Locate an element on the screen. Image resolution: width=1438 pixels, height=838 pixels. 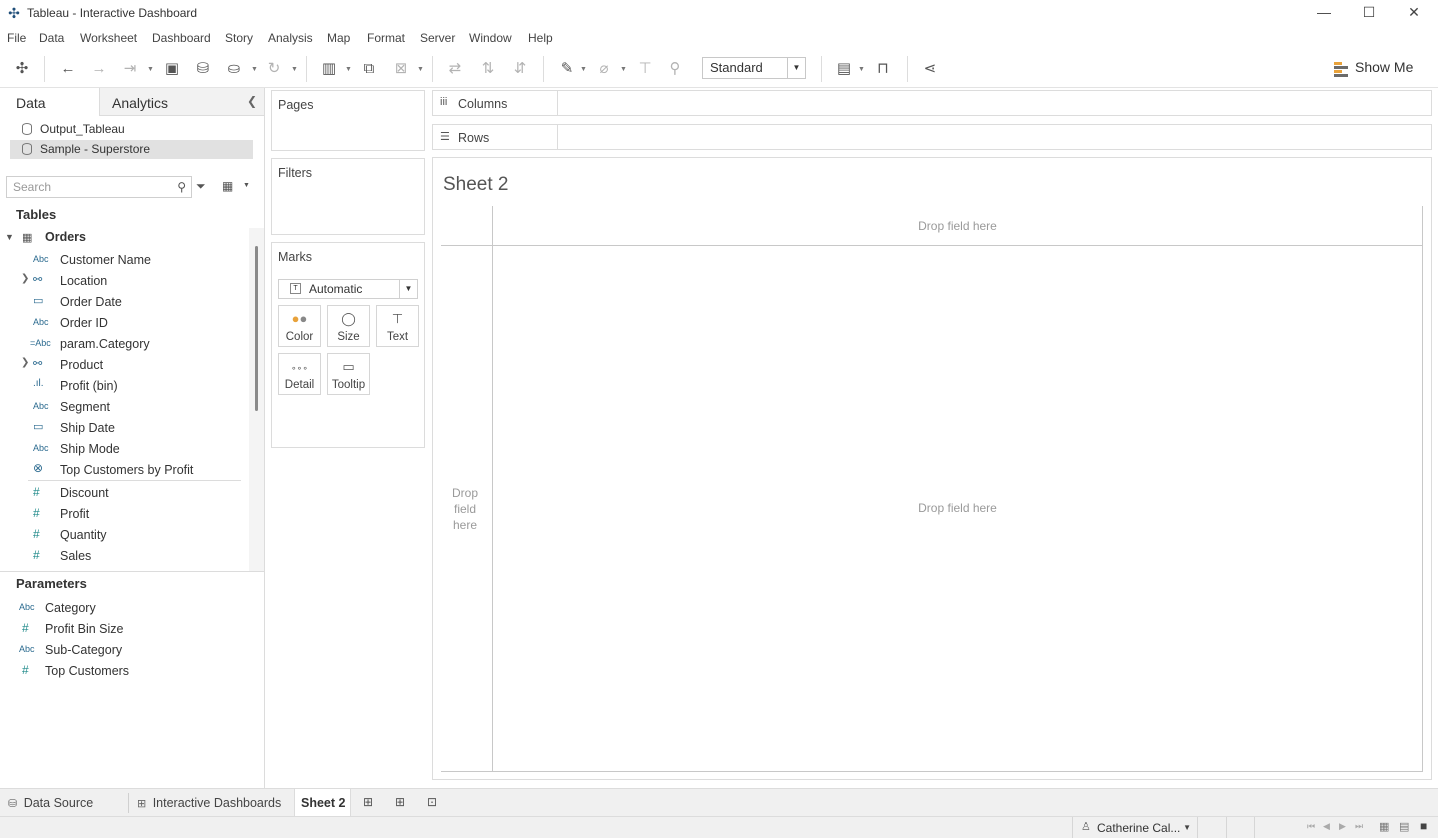
duplicate-sheet-icon: ⧉ is located at coordinates (369, 69).